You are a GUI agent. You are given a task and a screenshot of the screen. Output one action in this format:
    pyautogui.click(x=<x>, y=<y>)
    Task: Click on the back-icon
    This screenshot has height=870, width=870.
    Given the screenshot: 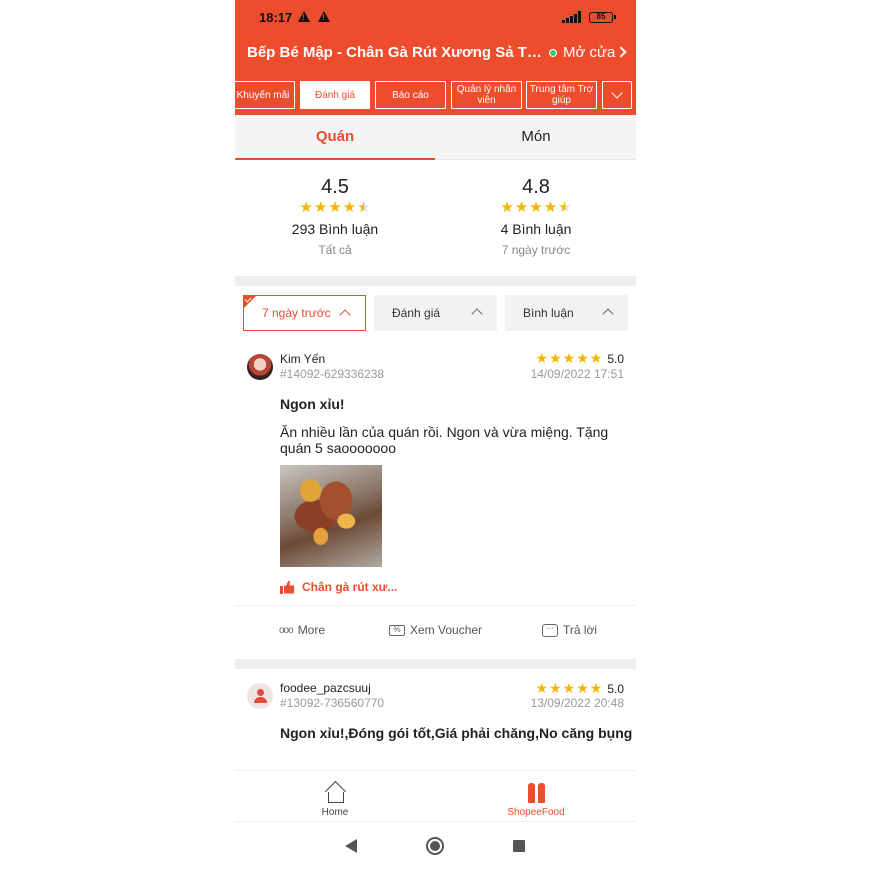 What is the action you would take?
    pyautogui.click(x=351, y=846)
    